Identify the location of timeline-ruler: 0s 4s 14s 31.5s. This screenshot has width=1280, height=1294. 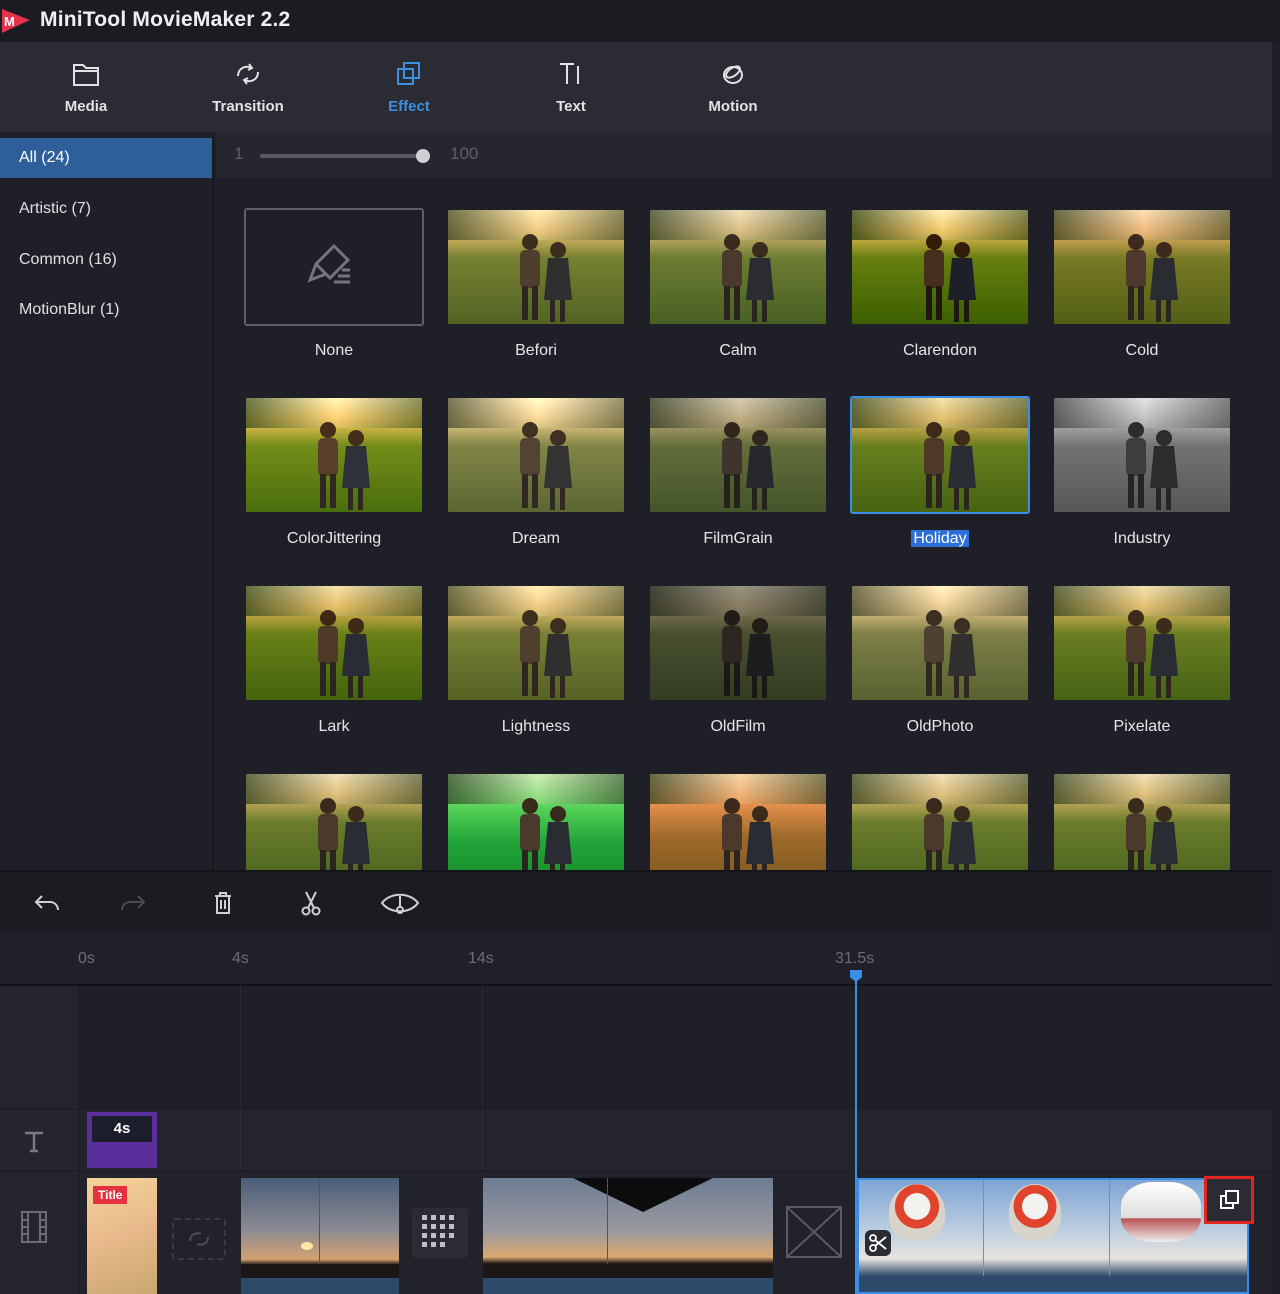
(636, 959).